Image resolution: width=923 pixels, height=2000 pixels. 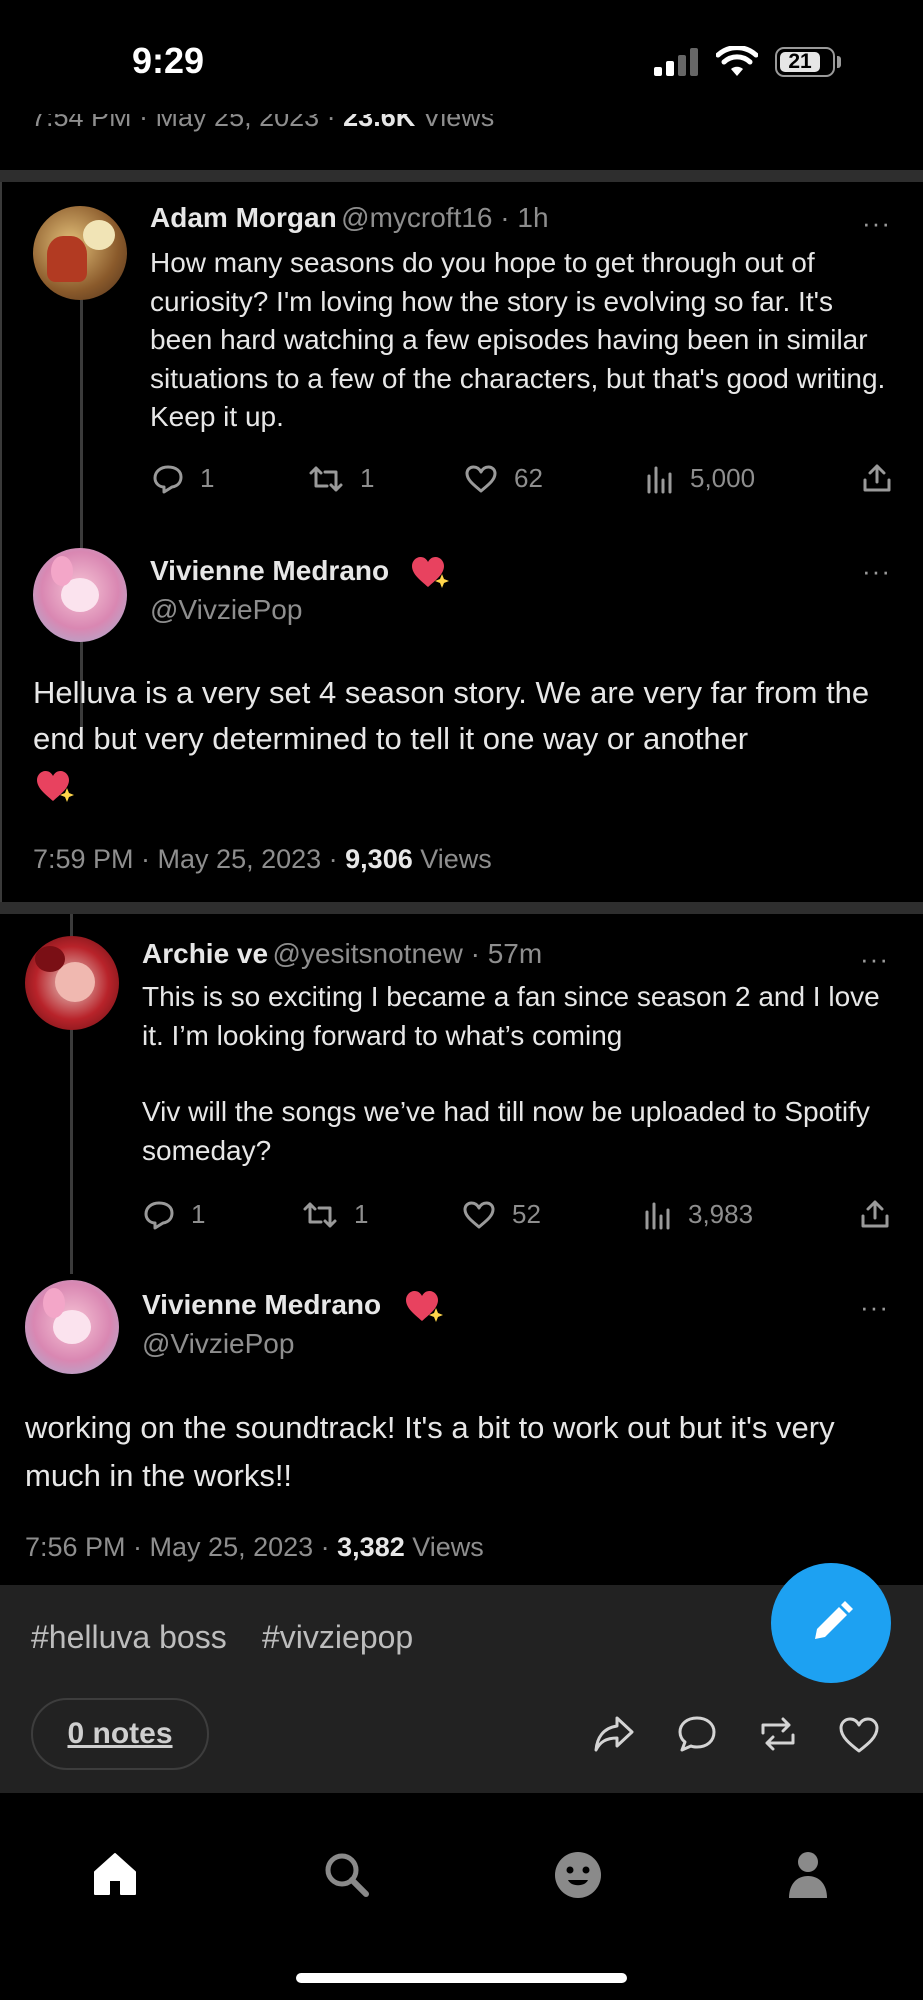 What do you see at coordinates (528, 478) in the screenshot?
I see `like-count: 62` at bounding box center [528, 478].